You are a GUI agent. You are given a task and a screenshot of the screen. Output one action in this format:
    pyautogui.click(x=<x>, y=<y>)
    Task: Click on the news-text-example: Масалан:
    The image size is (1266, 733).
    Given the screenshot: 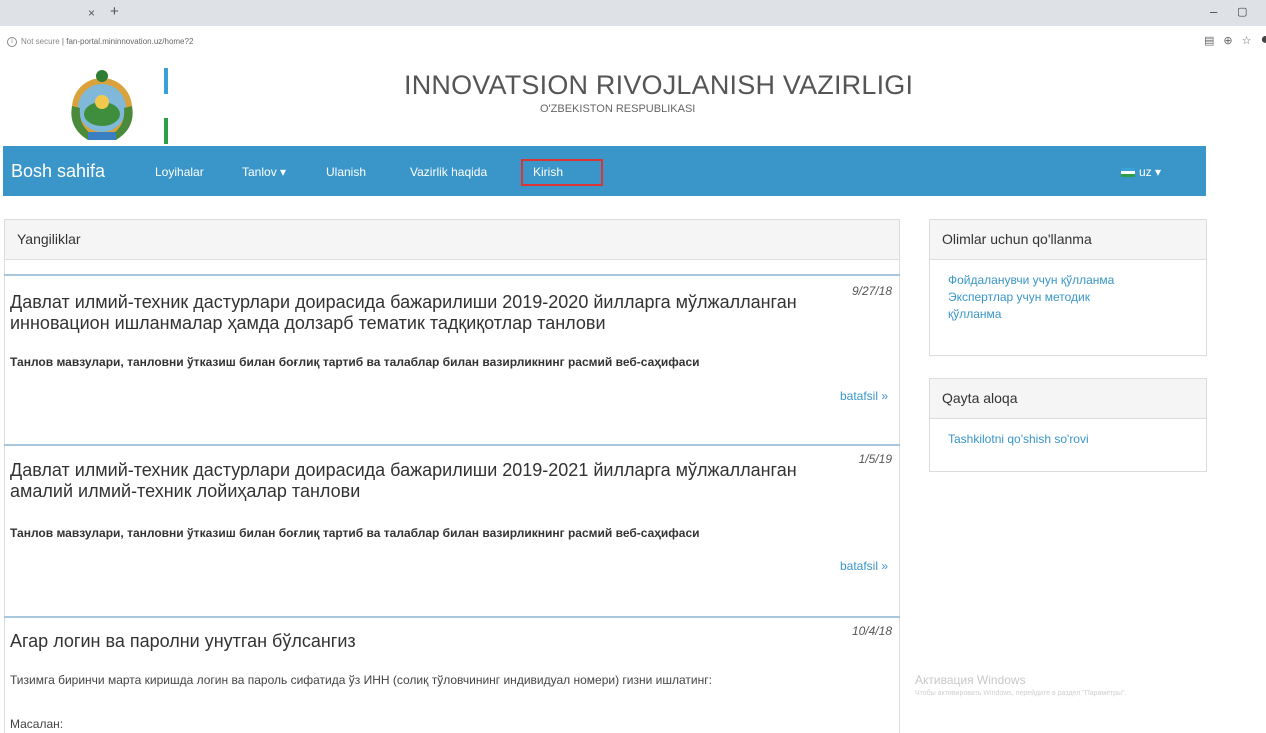 What is the action you would take?
    pyautogui.click(x=37, y=724)
    